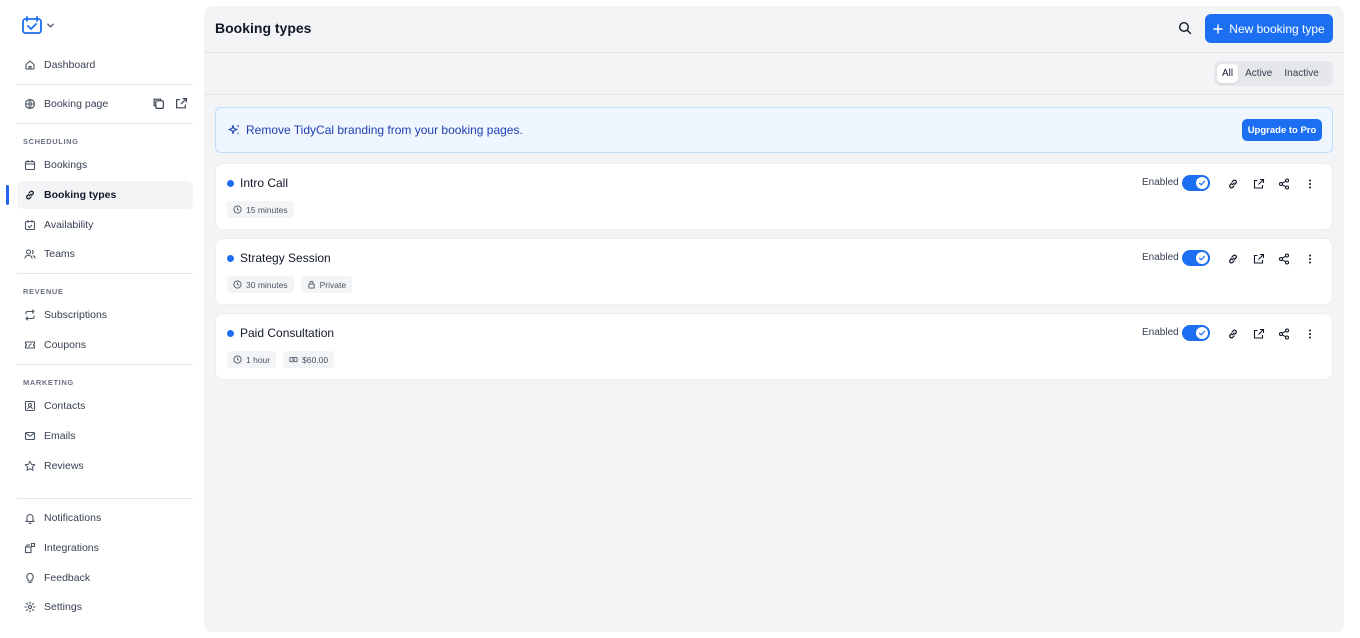 This screenshot has height=638, width=1360. What do you see at coordinates (1258, 73) in the screenshot?
I see `filter-active: Active` at bounding box center [1258, 73].